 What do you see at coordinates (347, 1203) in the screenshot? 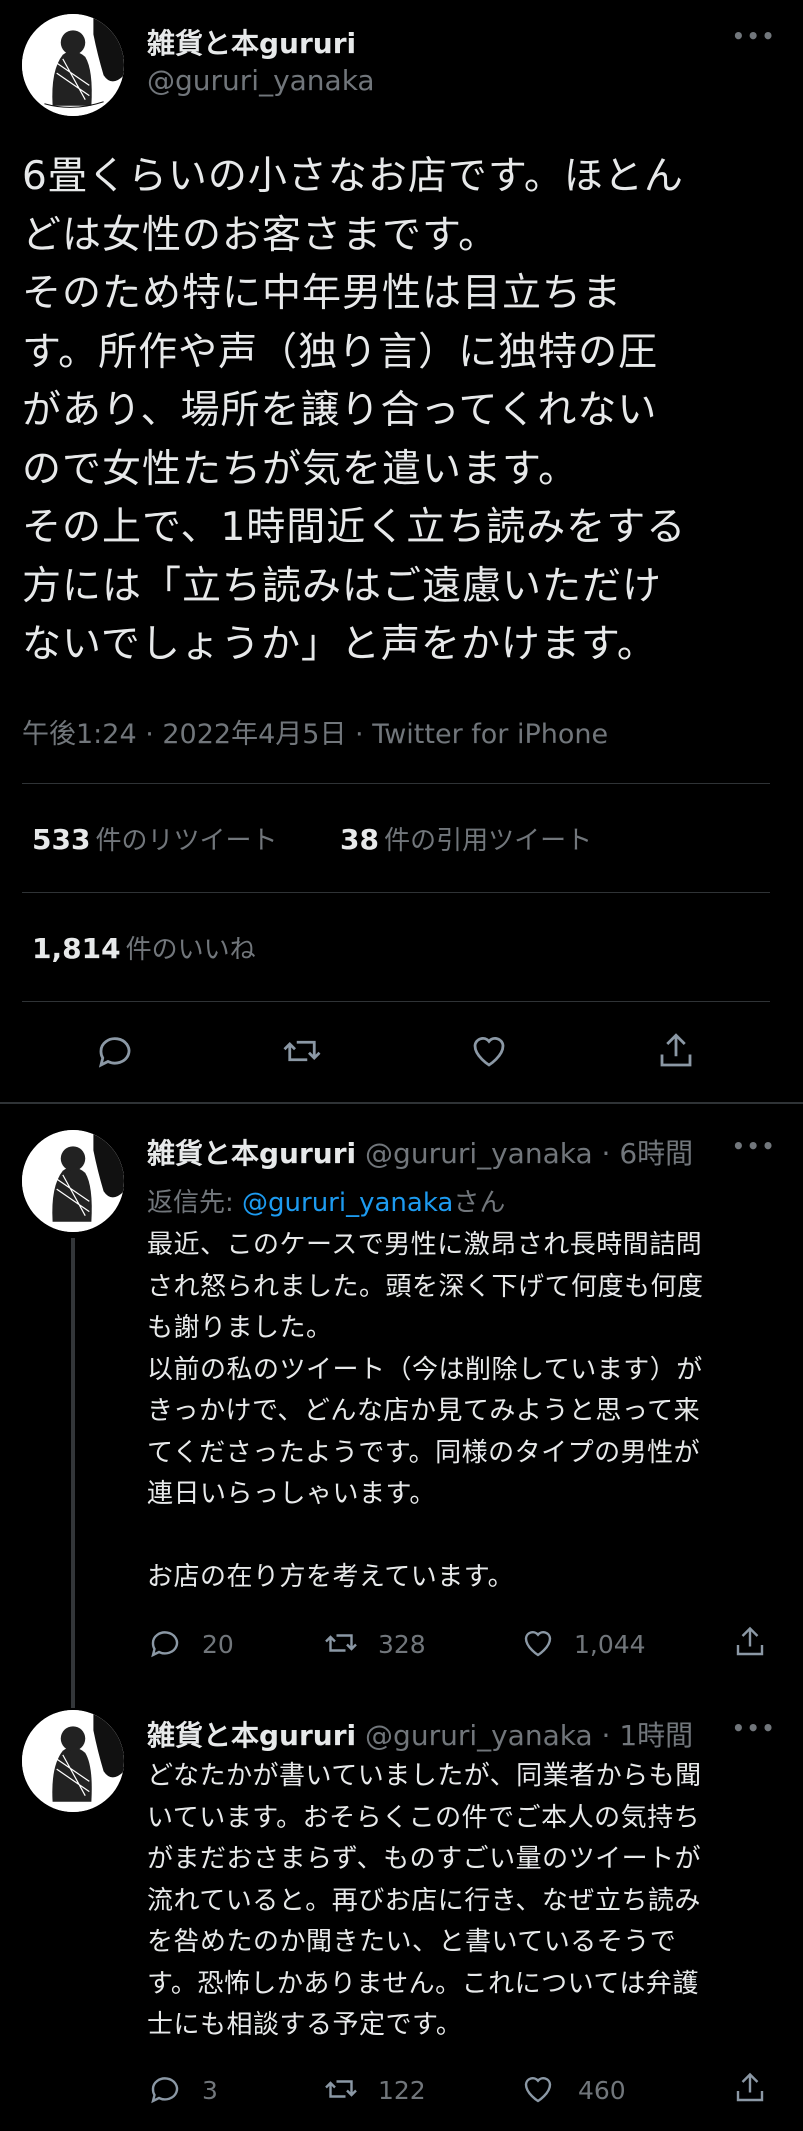
I see `reply-to-handle: @gururi_yanaka` at bounding box center [347, 1203].